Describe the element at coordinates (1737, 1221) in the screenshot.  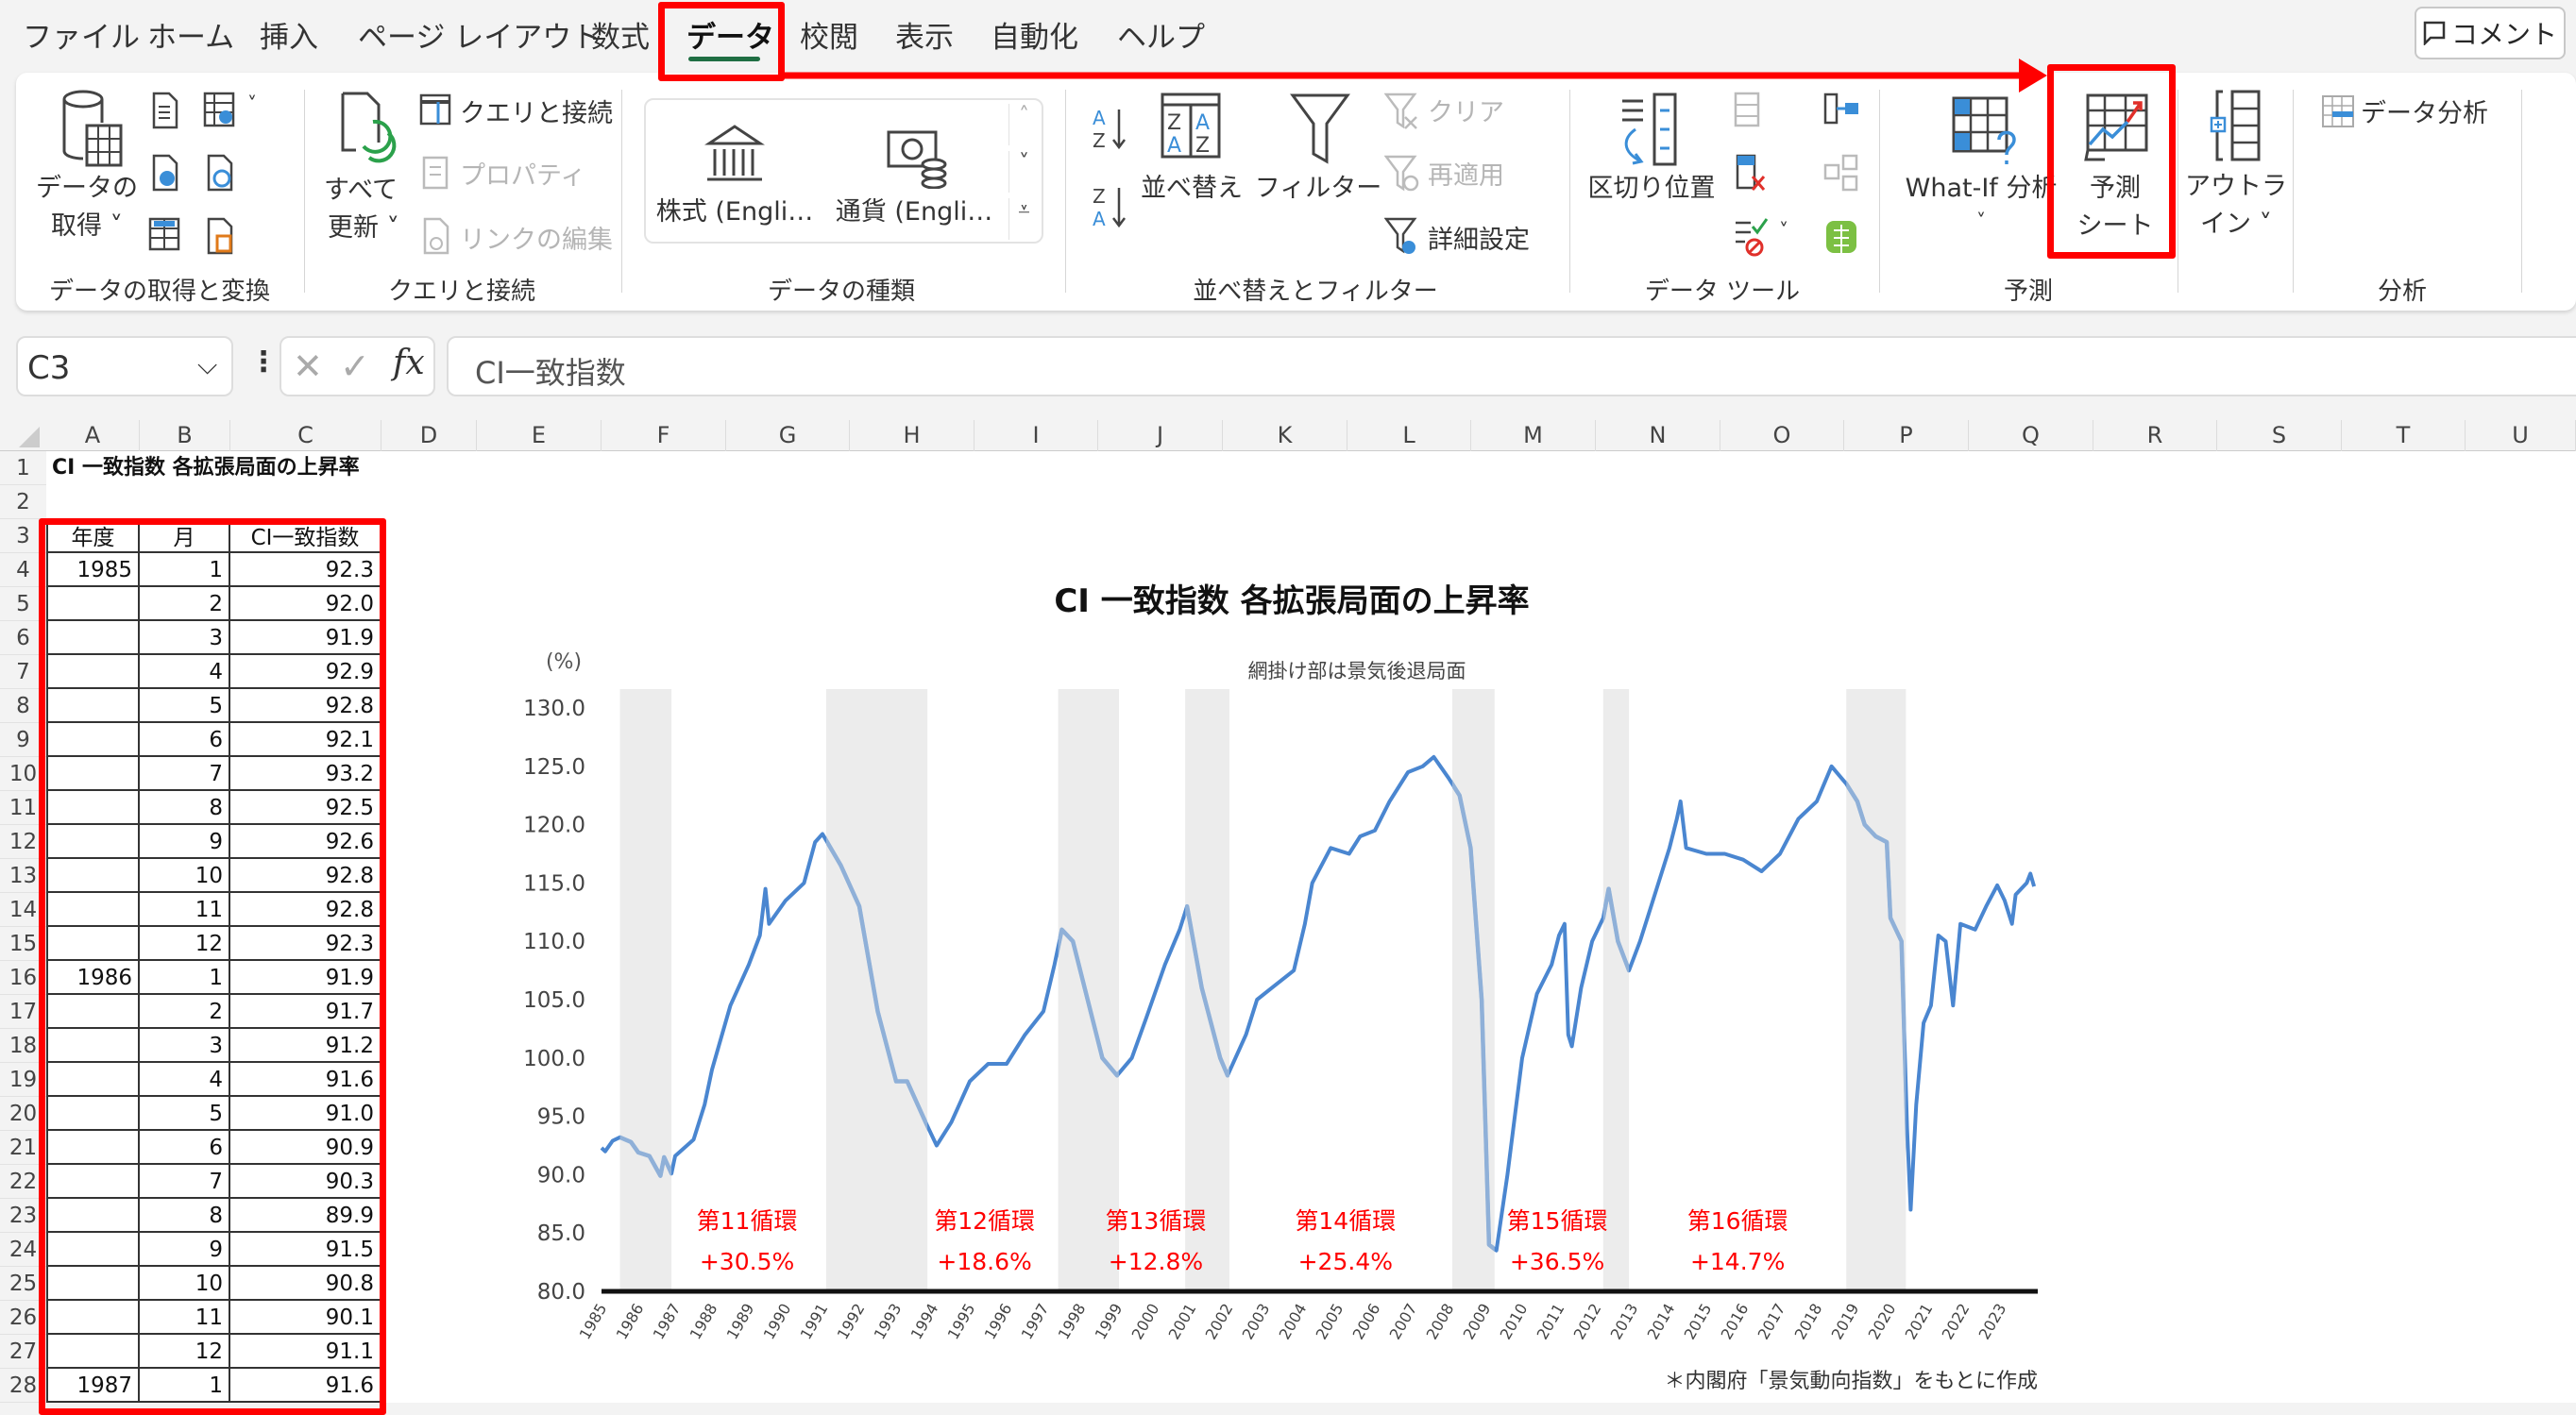
I see `cycle-label: 第16循環` at that location.